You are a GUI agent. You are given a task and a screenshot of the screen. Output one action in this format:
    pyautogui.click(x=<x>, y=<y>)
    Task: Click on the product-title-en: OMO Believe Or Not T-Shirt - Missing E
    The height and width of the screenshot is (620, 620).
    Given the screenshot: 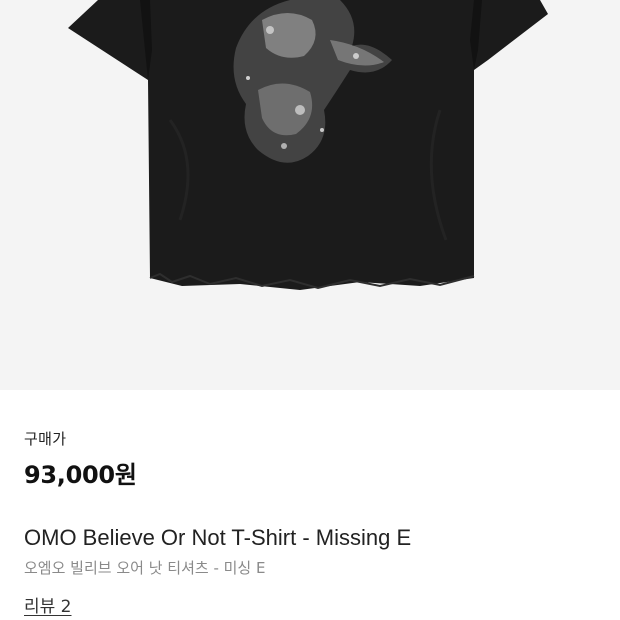 What is the action you would take?
    pyautogui.click(x=218, y=537)
    